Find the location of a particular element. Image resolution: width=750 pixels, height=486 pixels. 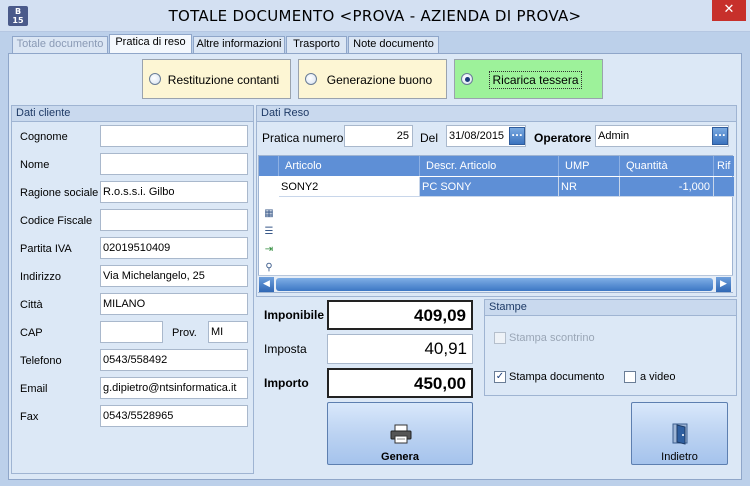

option-generazione-buono: Generazione buono is located at coordinates (372, 79).